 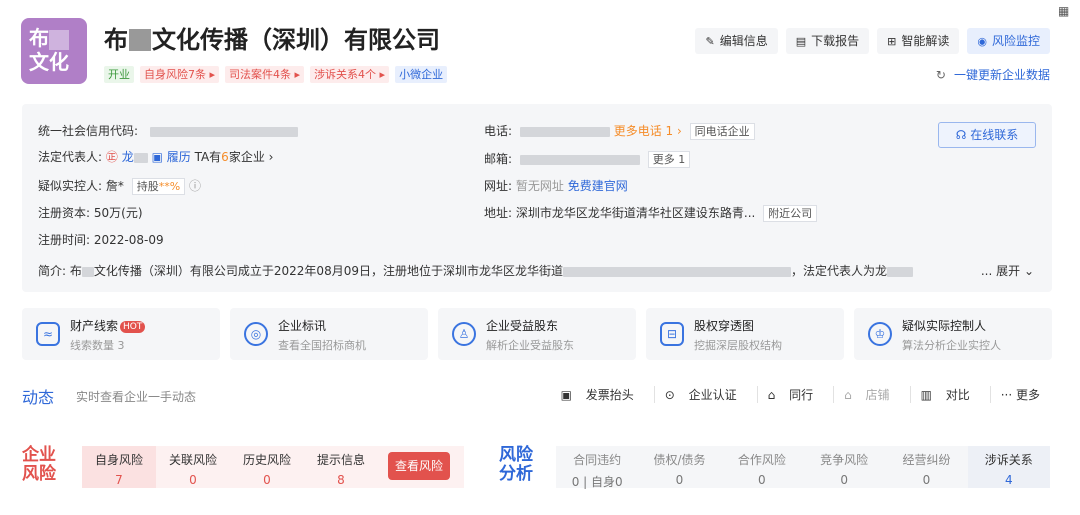 I want to click on card-actual-controller: ♔ 疑似实际控制人 算法分析企业实控人, so click(x=953, y=334).